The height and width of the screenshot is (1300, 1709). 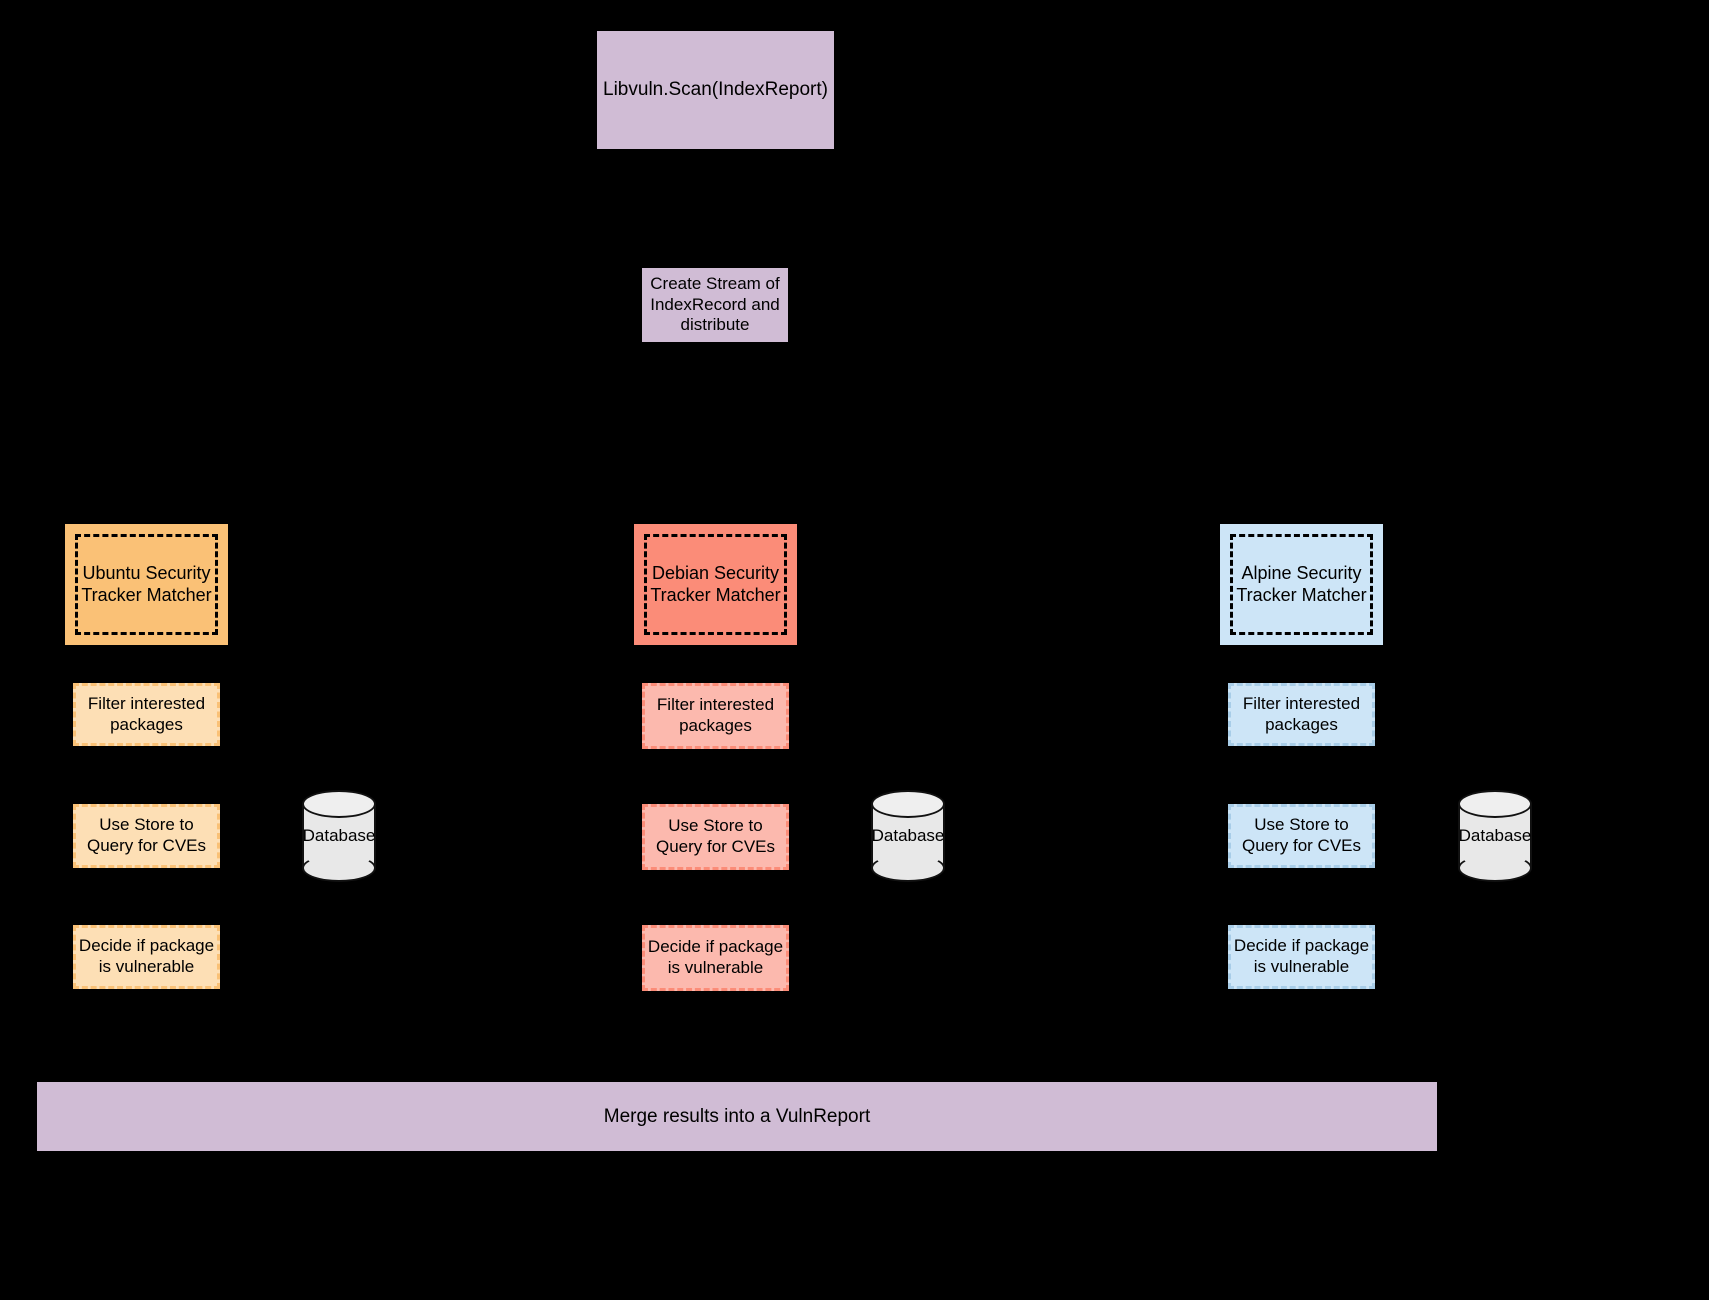 I want to click on node-alpine-database-label: Database, so click(x=1495, y=835).